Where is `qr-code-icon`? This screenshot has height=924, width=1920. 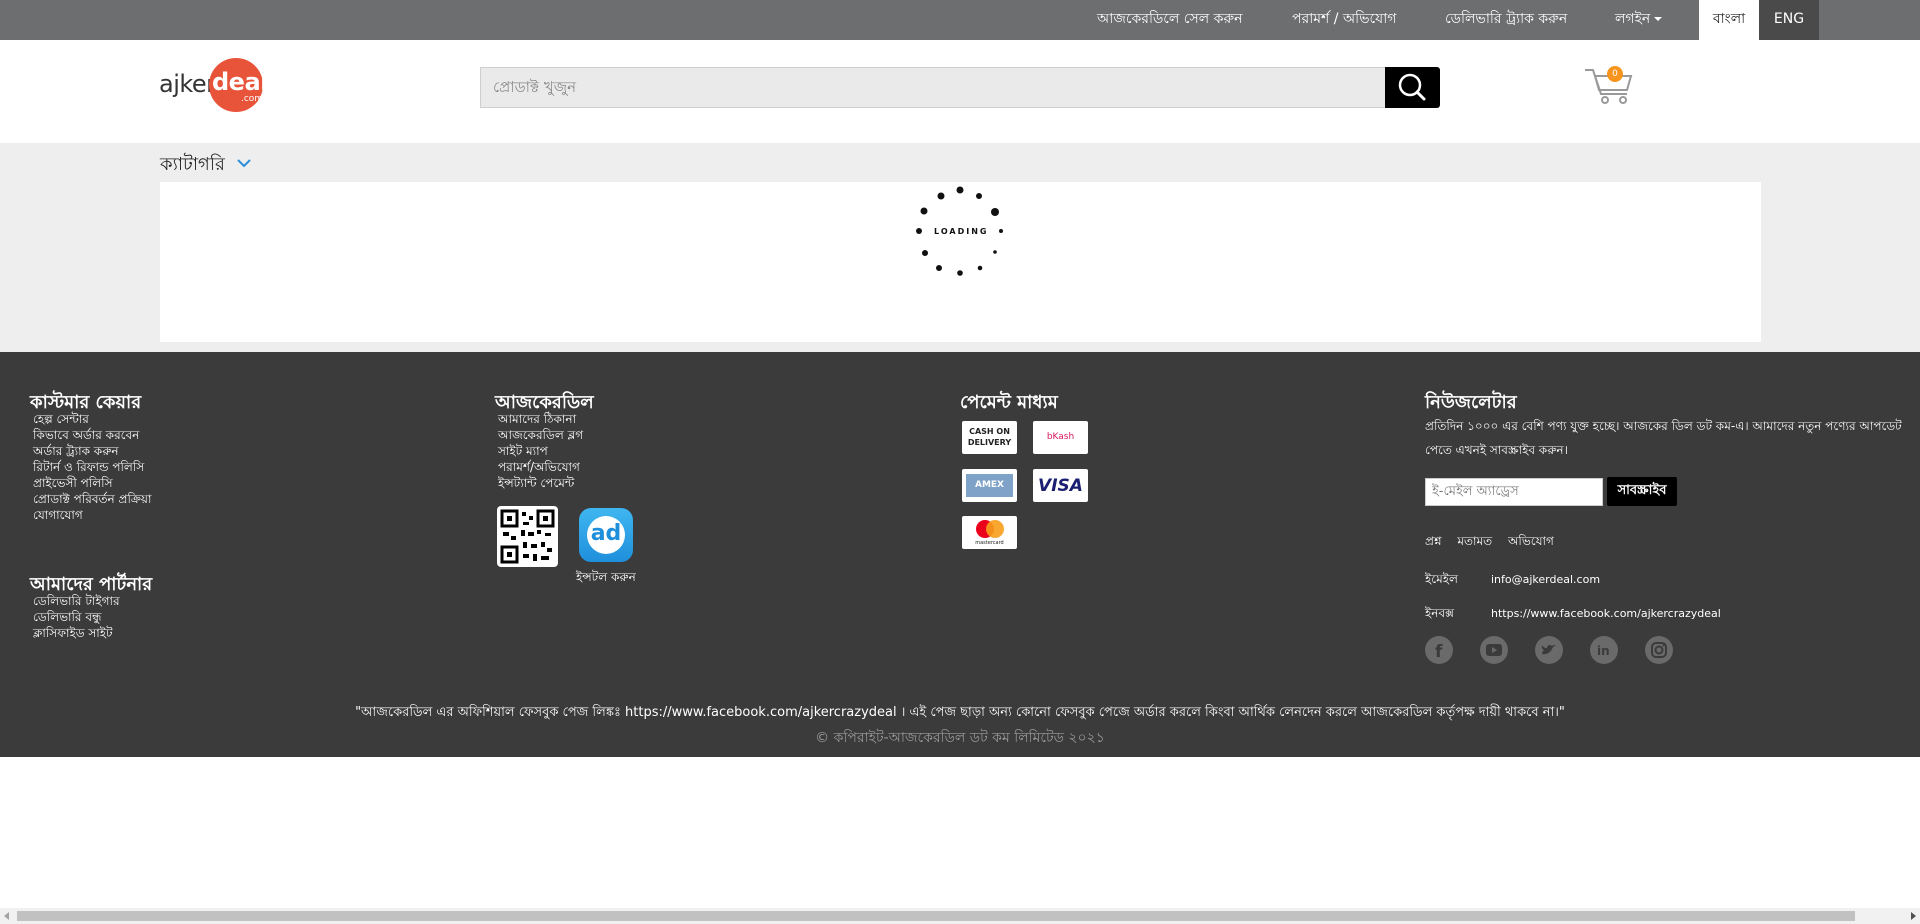 qr-code-icon is located at coordinates (527, 536).